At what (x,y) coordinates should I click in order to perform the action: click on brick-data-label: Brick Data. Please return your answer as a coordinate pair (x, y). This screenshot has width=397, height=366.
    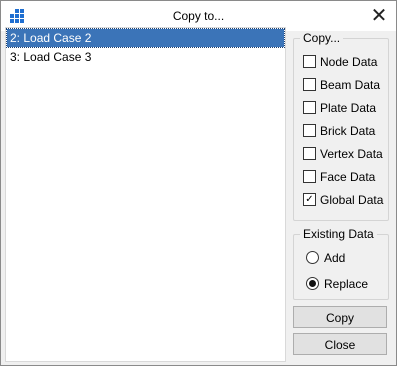
    Looking at the image, I should click on (348, 131).